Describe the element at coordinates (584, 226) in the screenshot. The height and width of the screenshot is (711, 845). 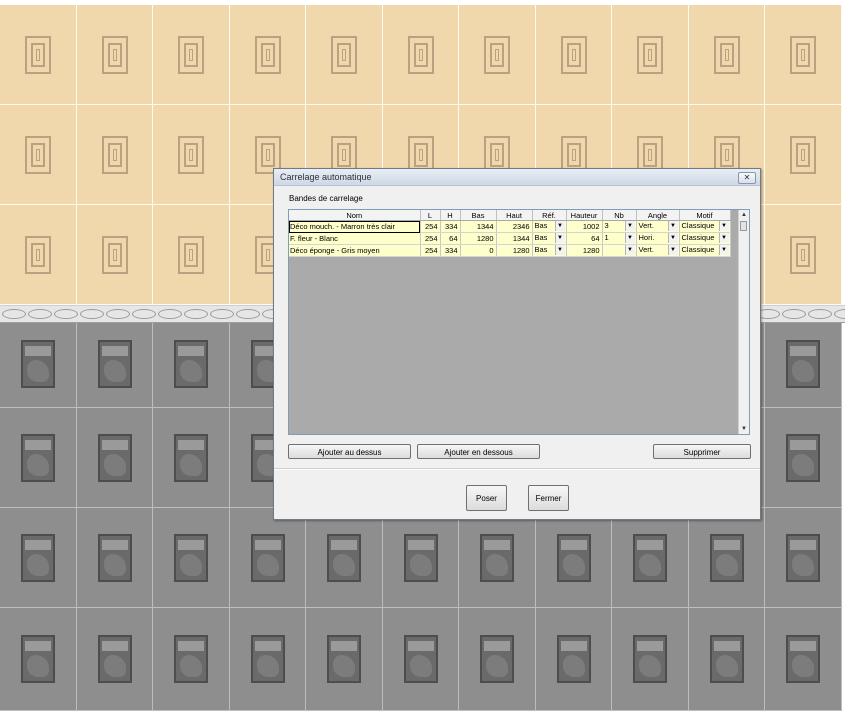
I see `cell-hauteur: 1002` at that location.